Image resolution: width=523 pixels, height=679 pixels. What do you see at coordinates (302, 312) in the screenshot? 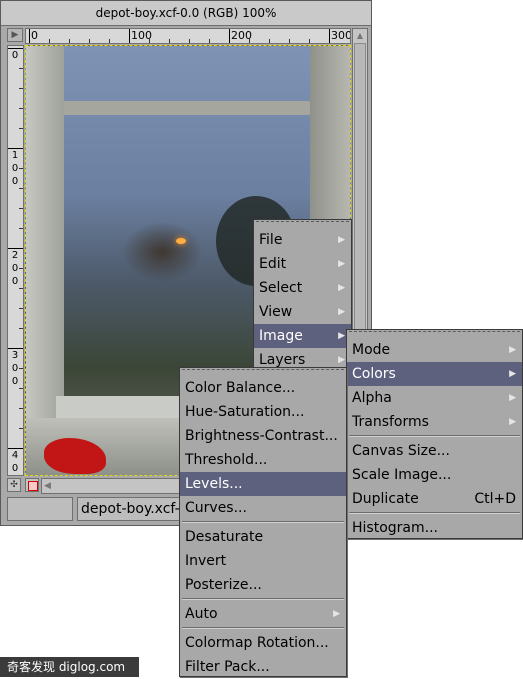
I see `menu-item-view: View ▶` at bounding box center [302, 312].